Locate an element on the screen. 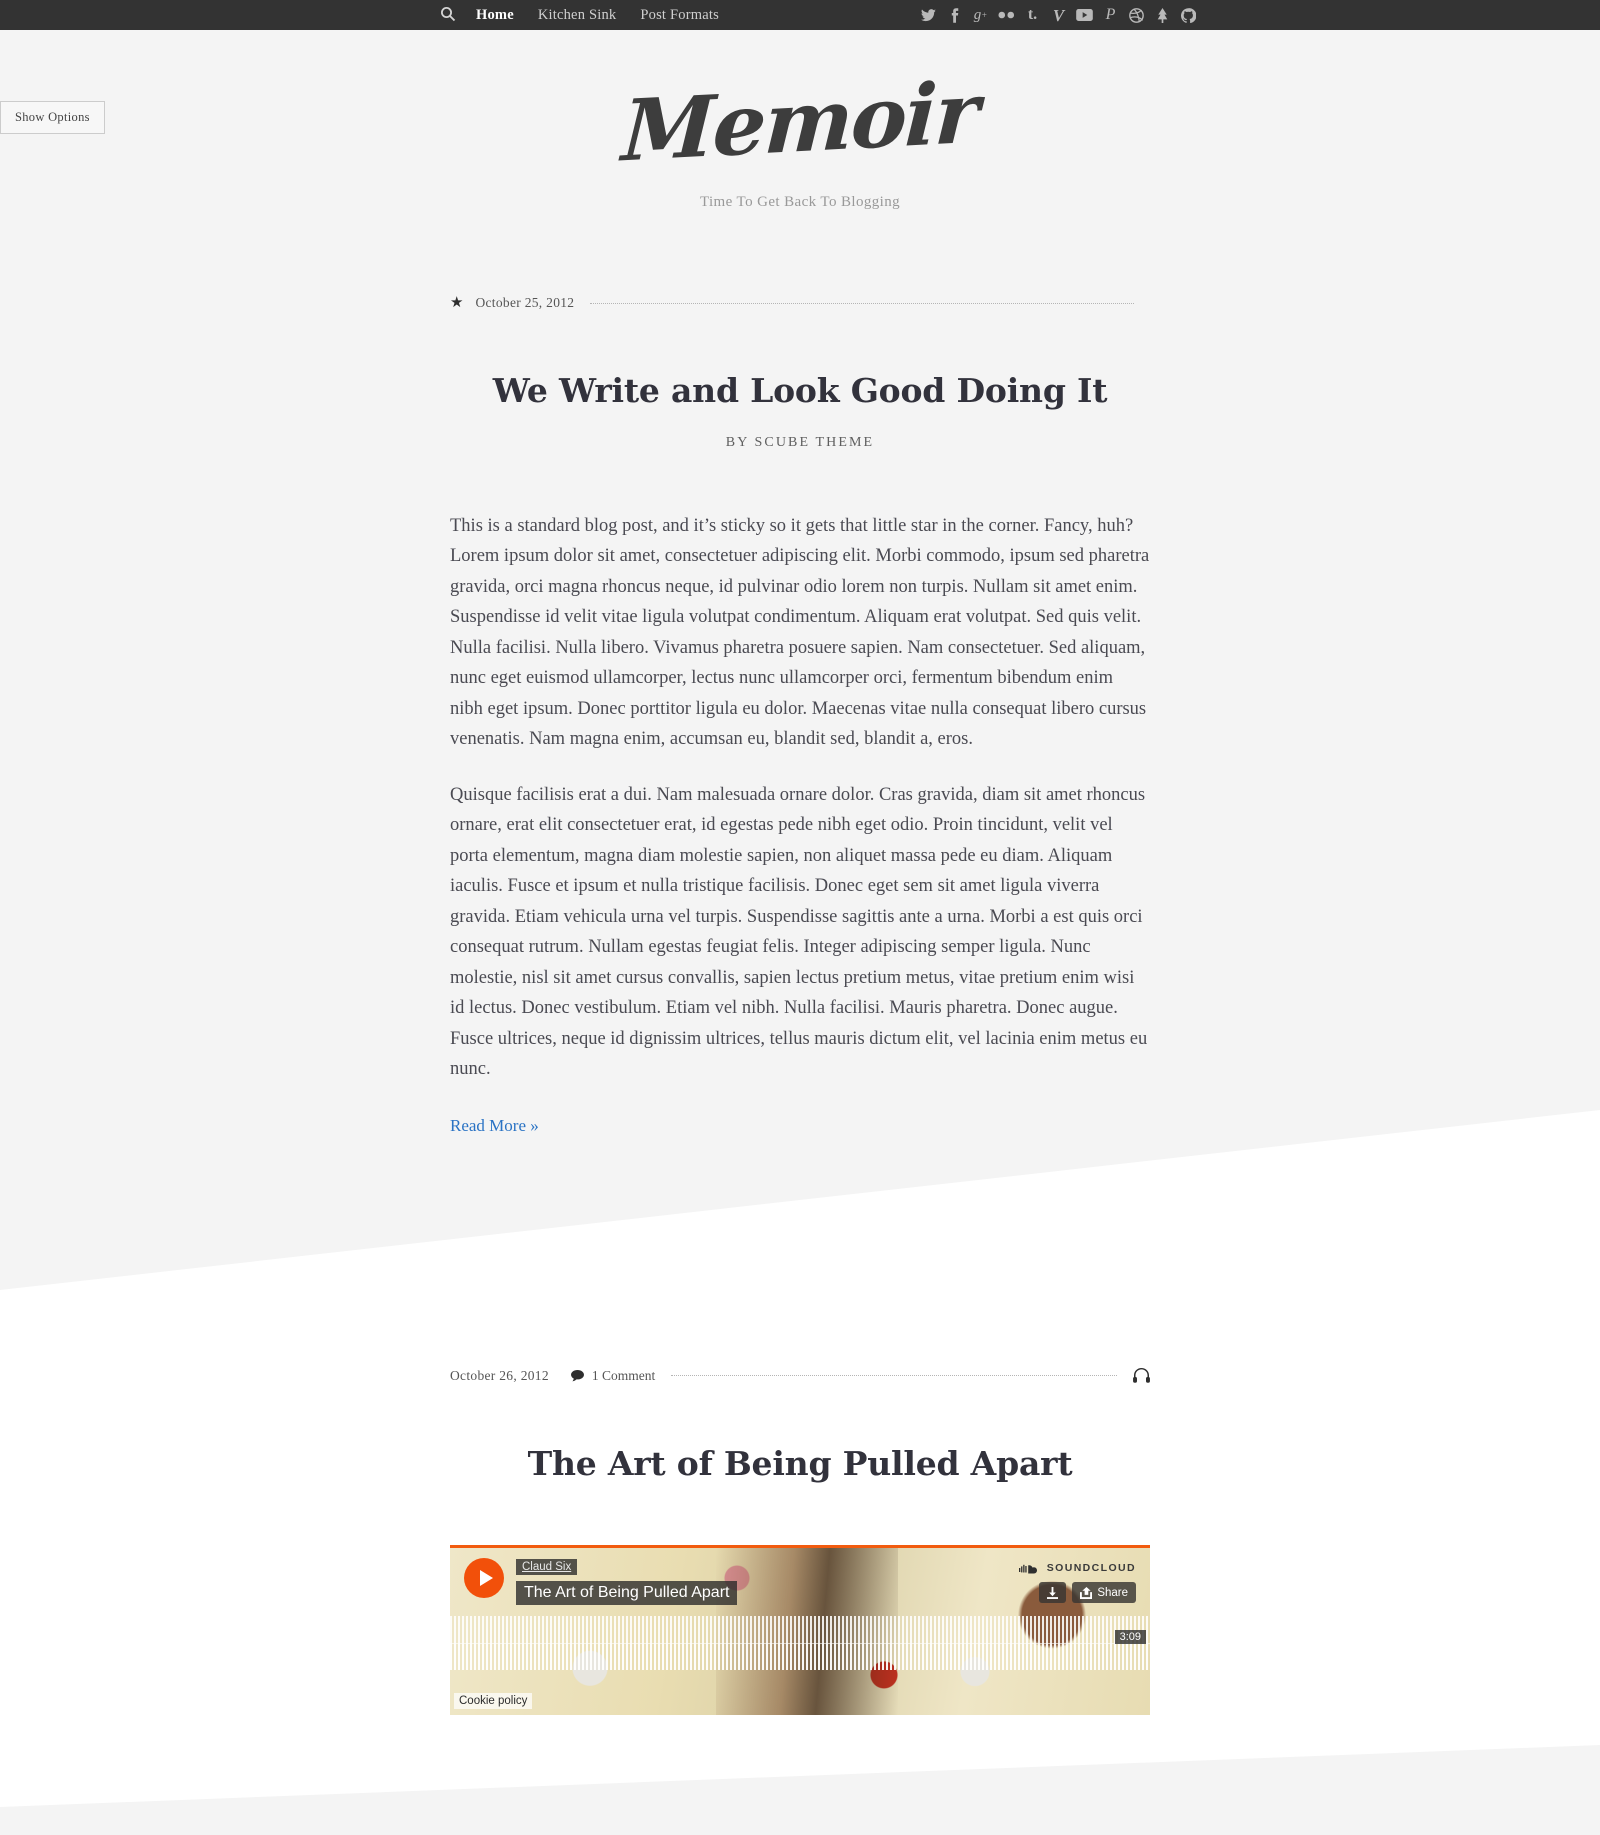 The height and width of the screenshot is (1835, 1600). site-logo: Memoir is located at coordinates (800, 121).